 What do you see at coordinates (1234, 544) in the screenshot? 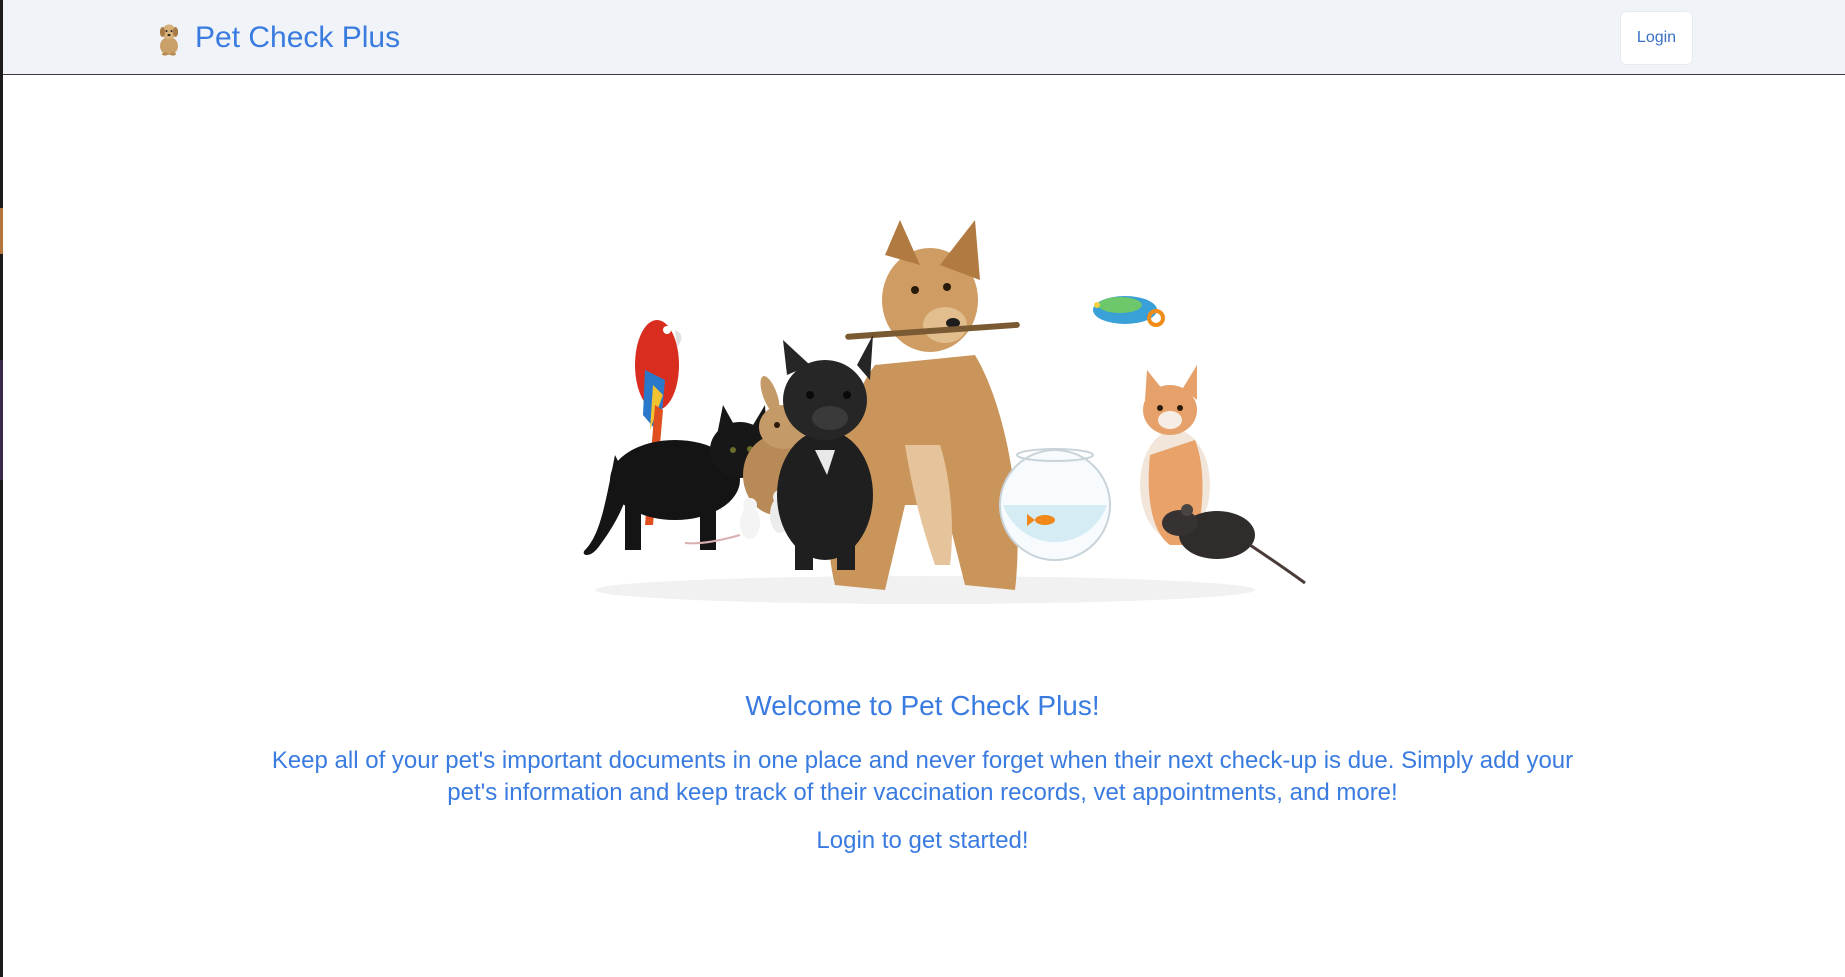
I see `rat-figure` at bounding box center [1234, 544].